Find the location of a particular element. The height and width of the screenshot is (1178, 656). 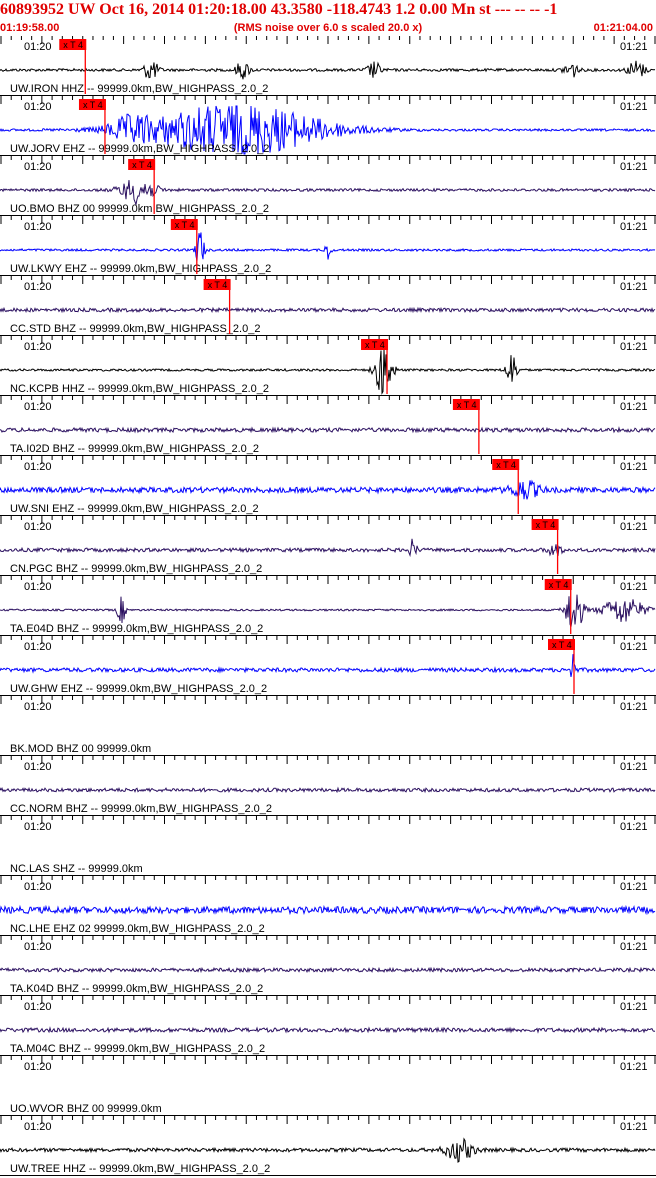

station-label: UO.WVOR BHZ 00 99999.0km is located at coordinates (86, 1109).